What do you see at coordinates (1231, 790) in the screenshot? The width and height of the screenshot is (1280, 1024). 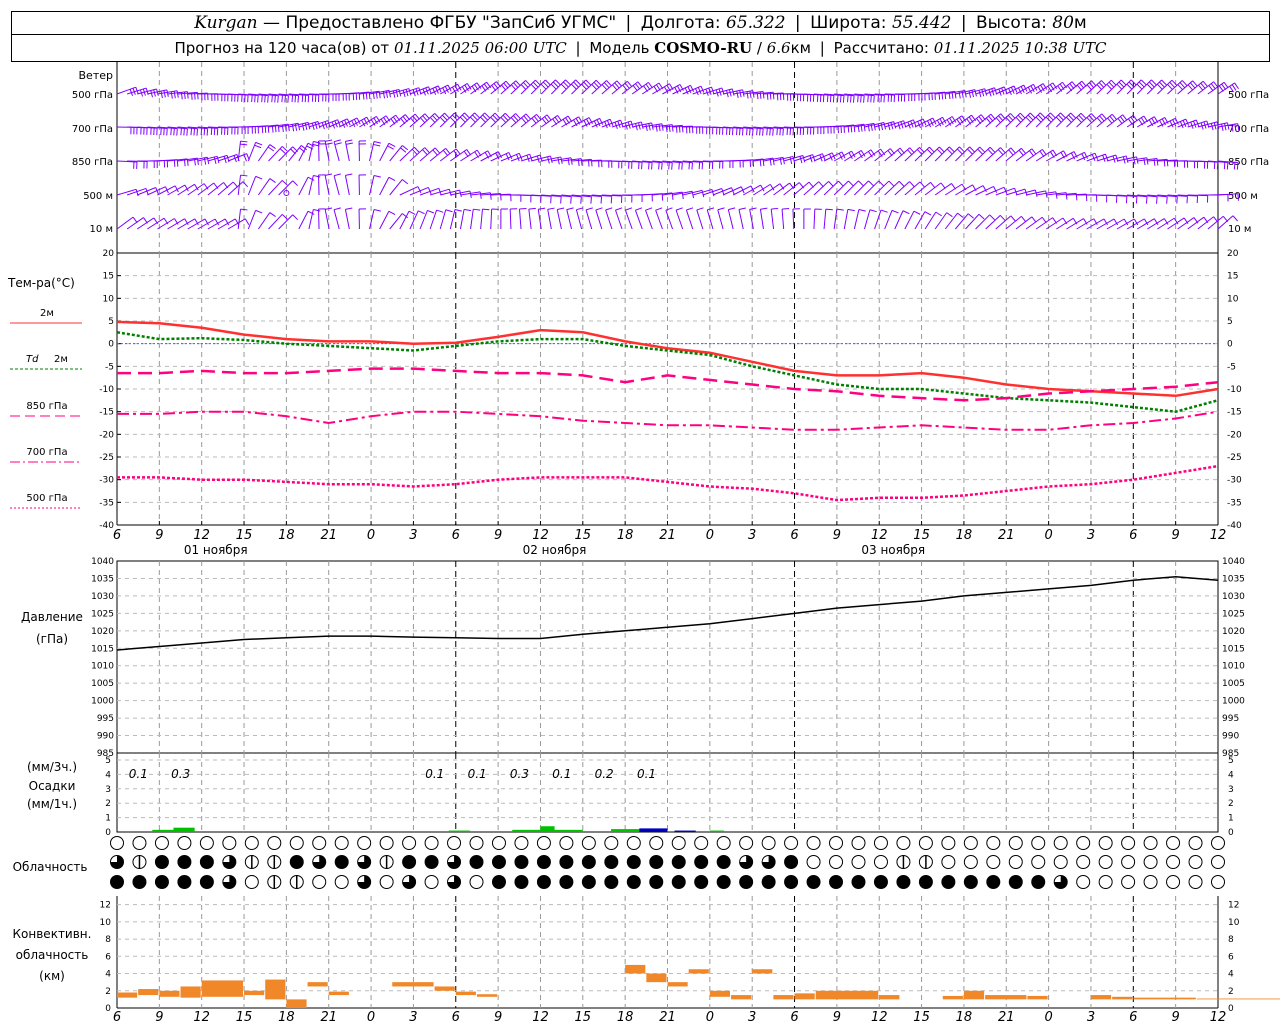 I see `precip-ytick-label-right: 3` at bounding box center [1231, 790].